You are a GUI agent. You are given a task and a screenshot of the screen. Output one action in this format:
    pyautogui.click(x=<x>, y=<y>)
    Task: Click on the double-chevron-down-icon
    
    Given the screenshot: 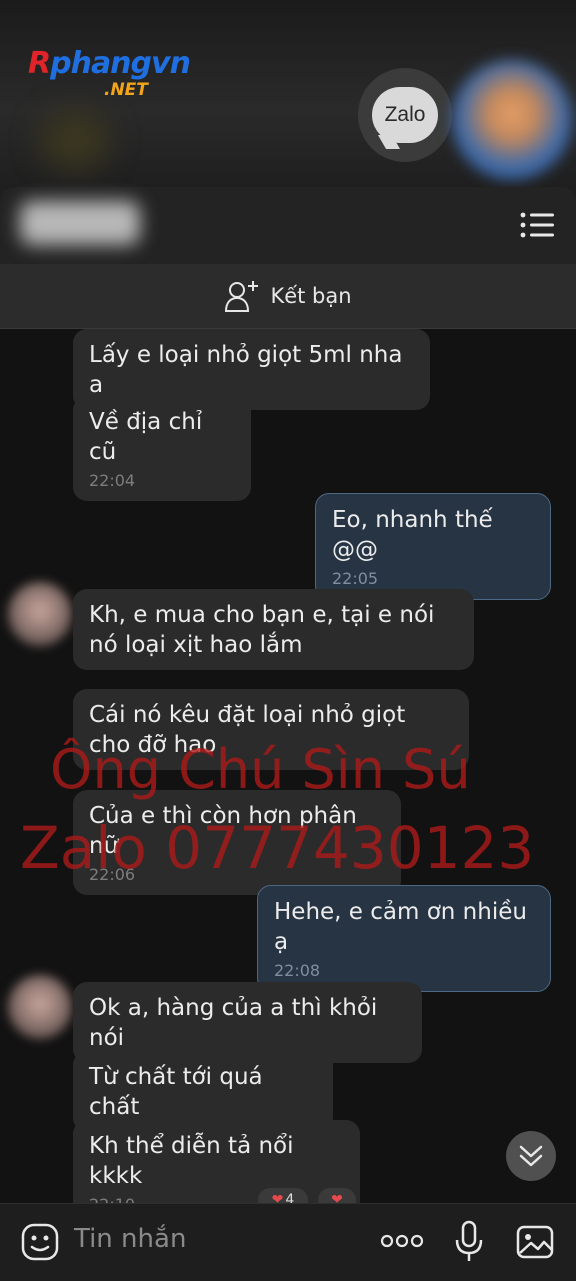 What is the action you would take?
    pyautogui.click(x=531, y=1156)
    